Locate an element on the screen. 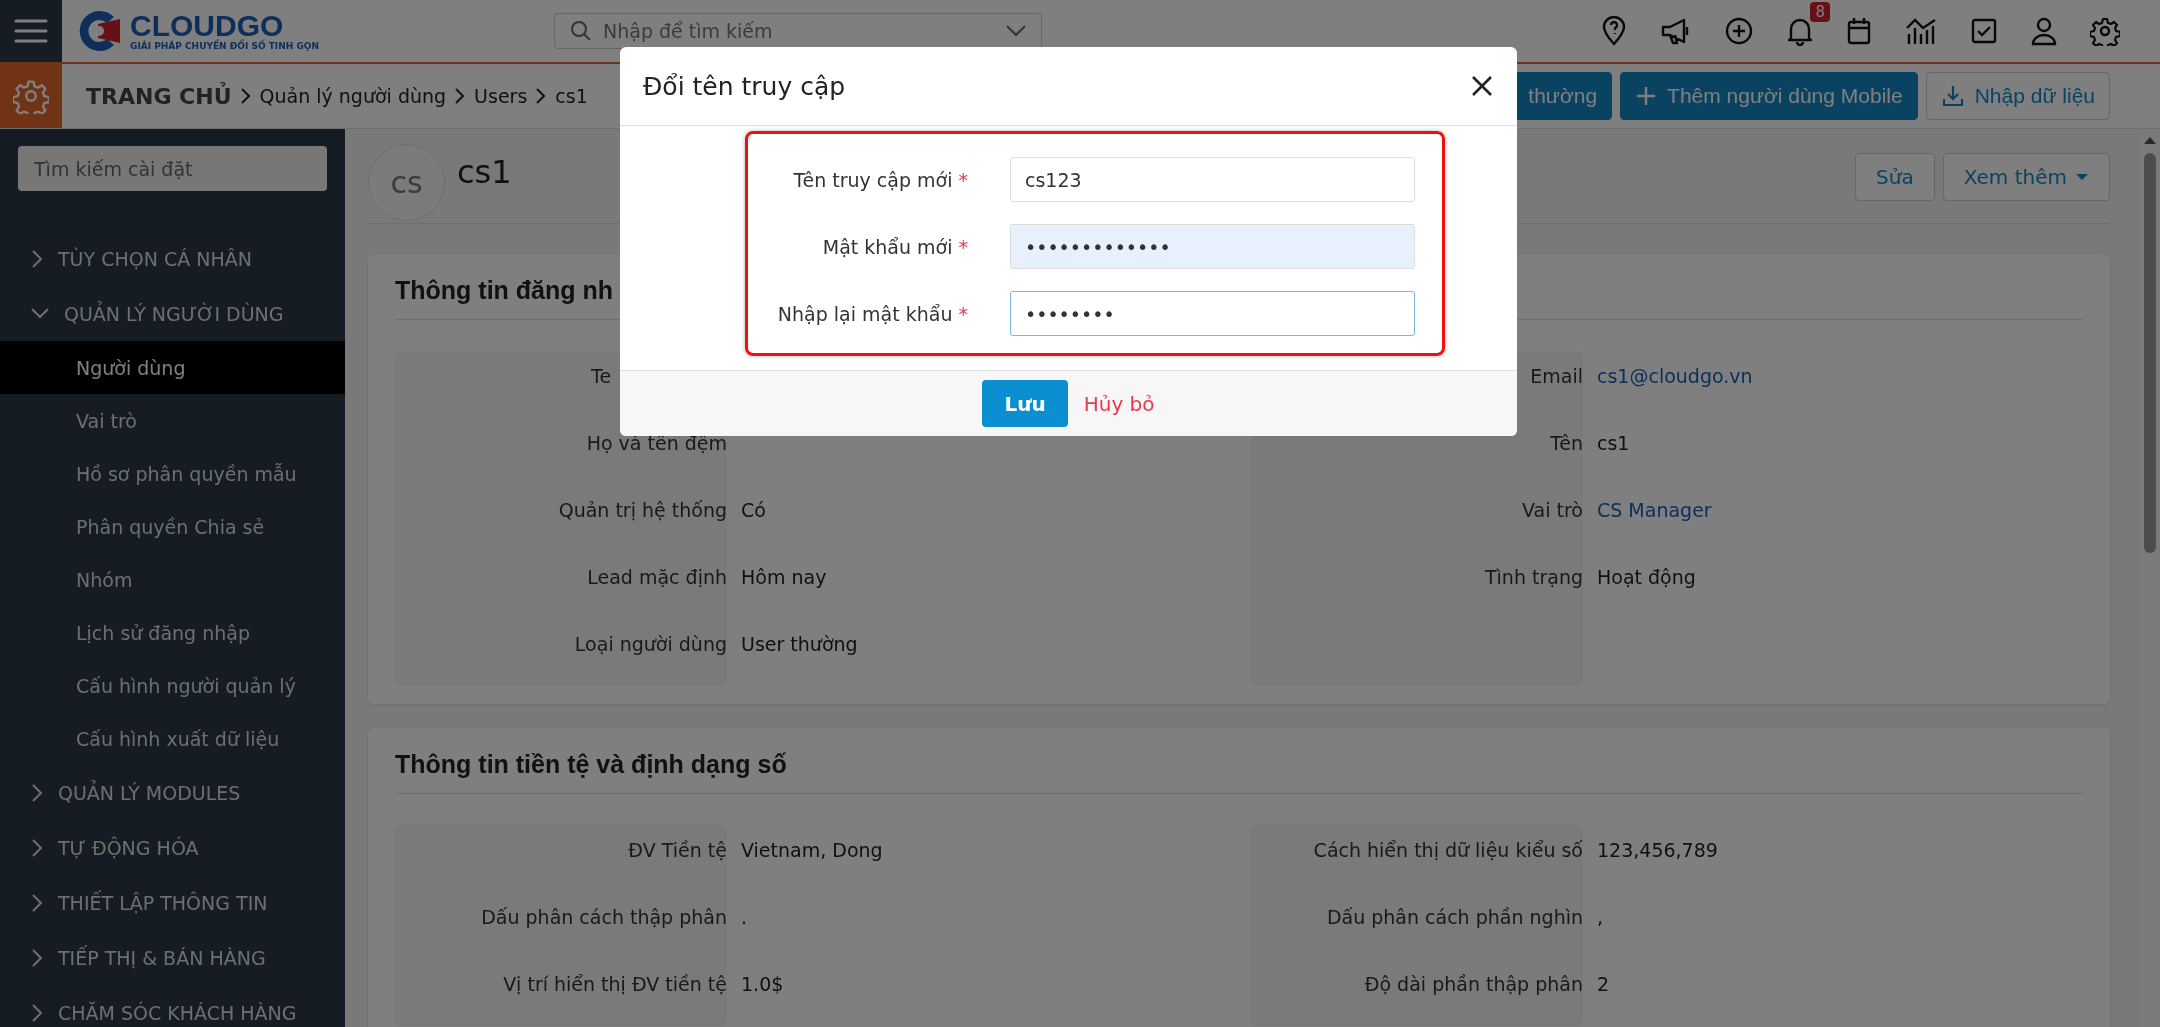 This screenshot has height=1027, width=2160. field-value: , is located at coordinates (1601, 917).